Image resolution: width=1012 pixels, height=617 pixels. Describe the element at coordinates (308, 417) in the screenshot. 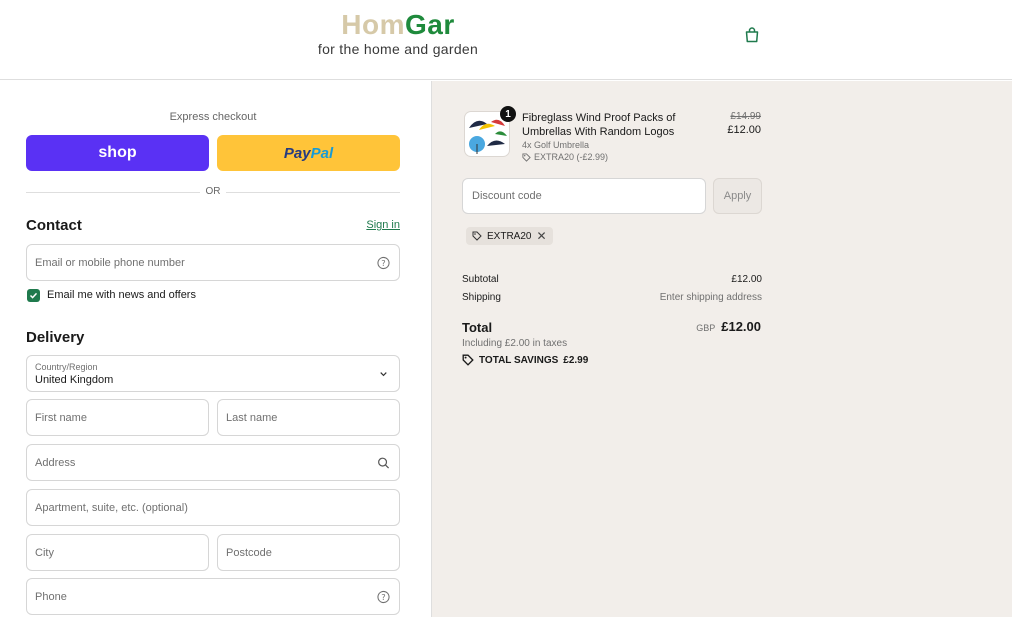

I see `last-name-field: Last name` at that location.